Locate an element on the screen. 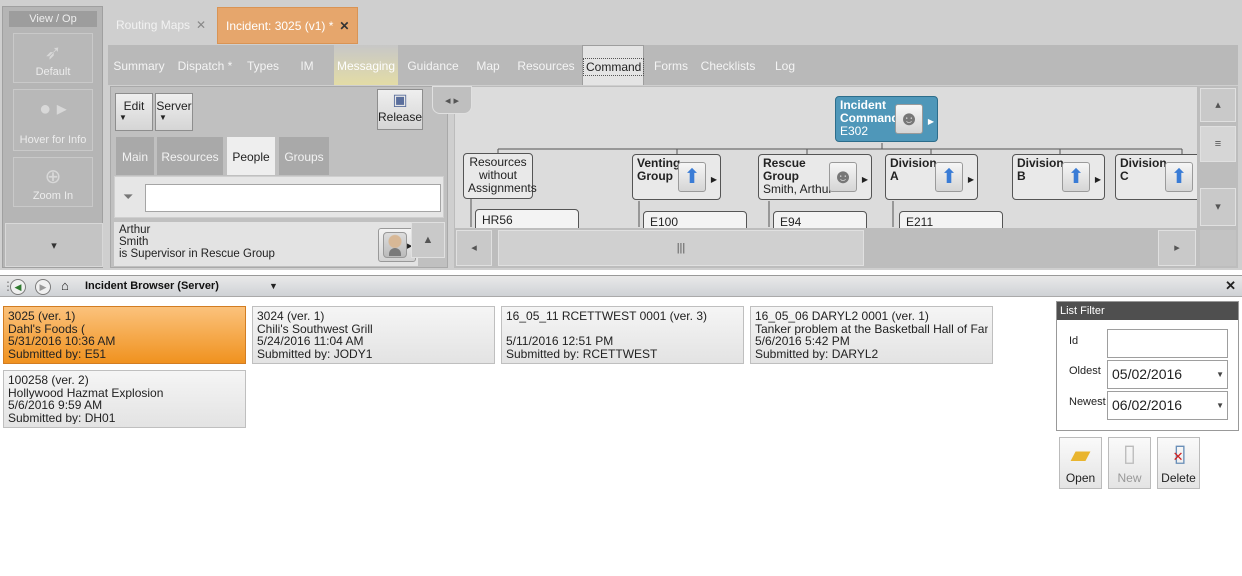 The width and height of the screenshot is (1242, 576). tab-guidance: Guidance is located at coordinates (433, 65).